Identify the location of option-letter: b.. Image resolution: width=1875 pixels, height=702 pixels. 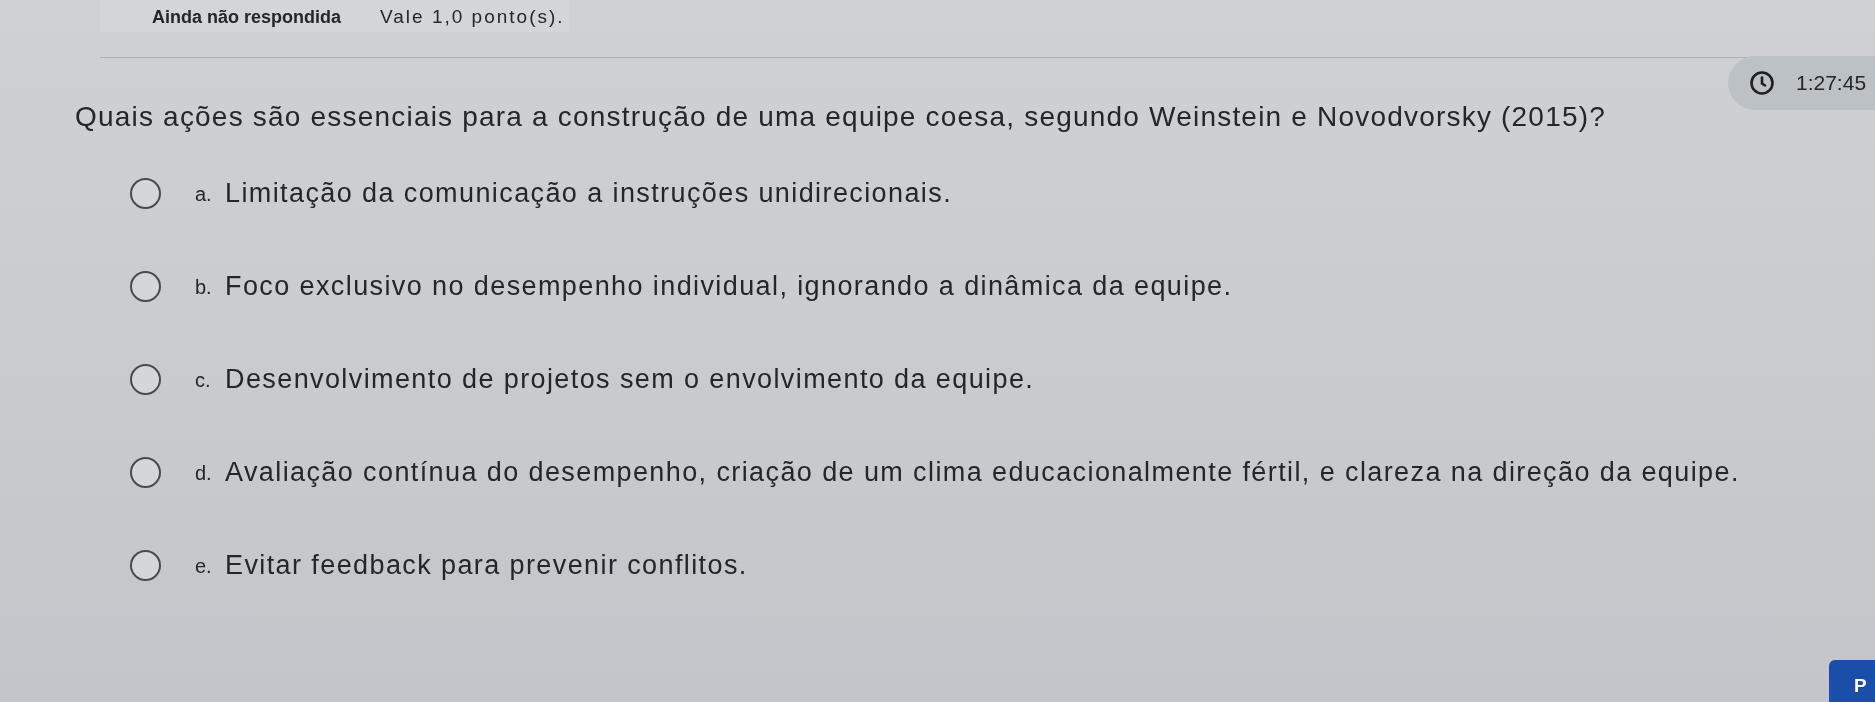
(204, 287).